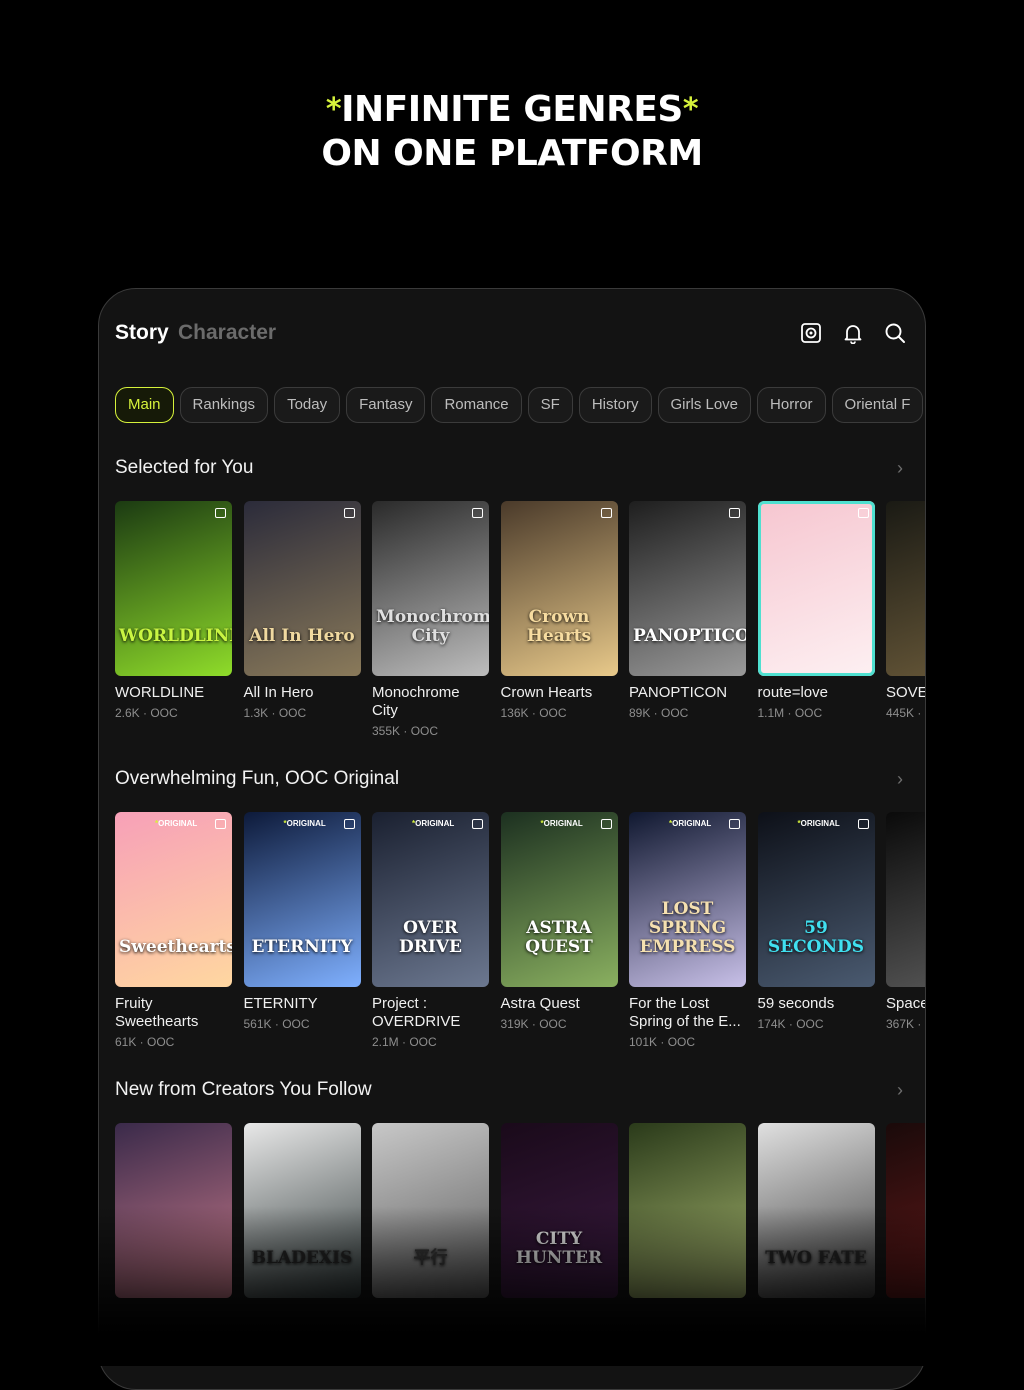 Image resolution: width=1024 pixels, height=1390 pixels. Describe the element at coordinates (559, 588) in the screenshot. I see `cover-image: Crown Hearts` at that location.